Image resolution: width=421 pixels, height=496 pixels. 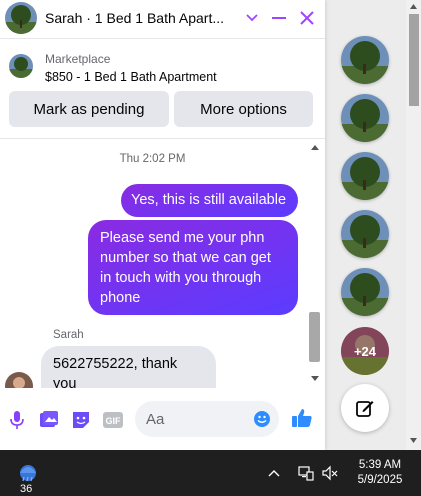 I want to click on new-message-button, so click(x=365, y=408).